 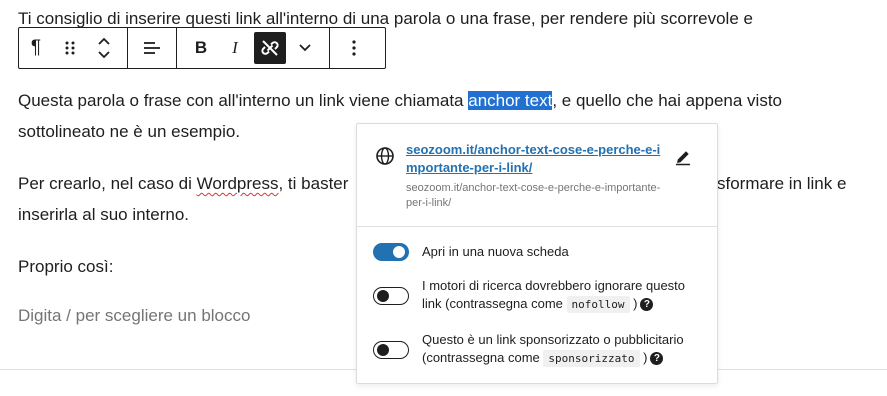 I want to click on paragraph-3-text-mid: , ti baster, so click(x=313, y=183).